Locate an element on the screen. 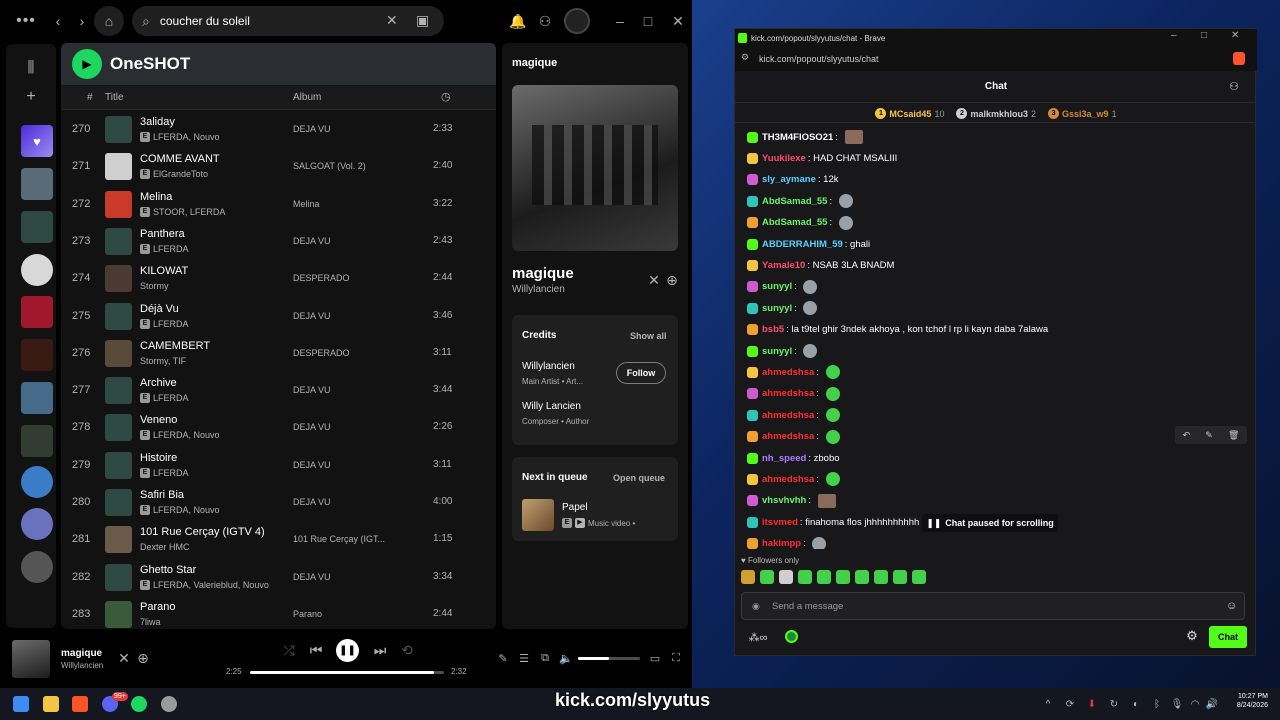  forward-icon: › is located at coordinates (82, 21).